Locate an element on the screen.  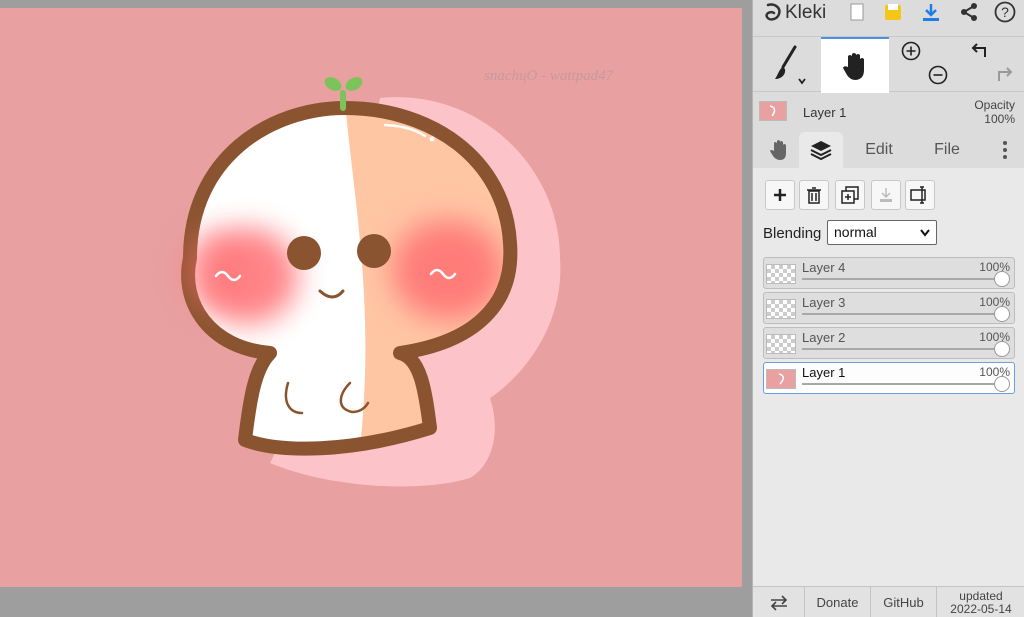
save-icon is located at coordinates (893, 12).